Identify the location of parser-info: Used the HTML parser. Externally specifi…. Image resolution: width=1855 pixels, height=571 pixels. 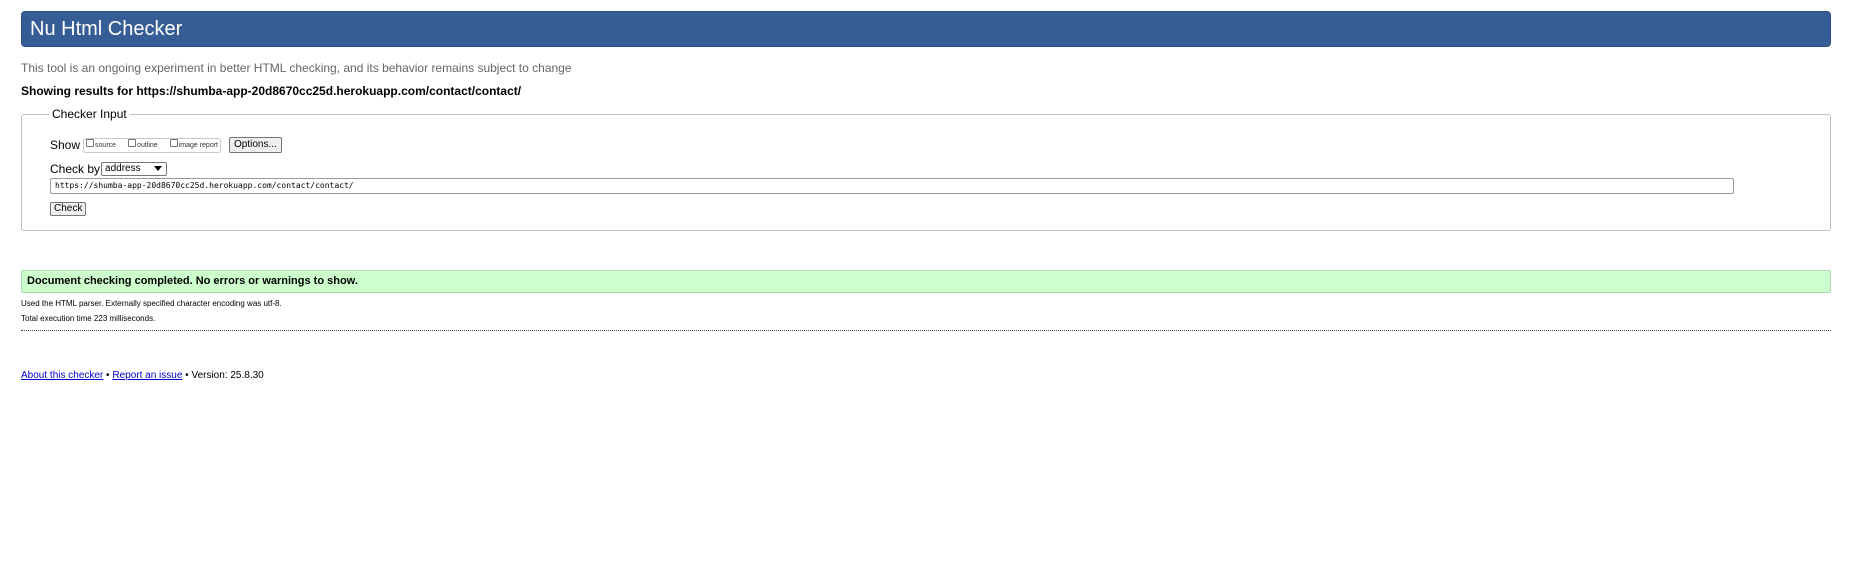
(151, 303).